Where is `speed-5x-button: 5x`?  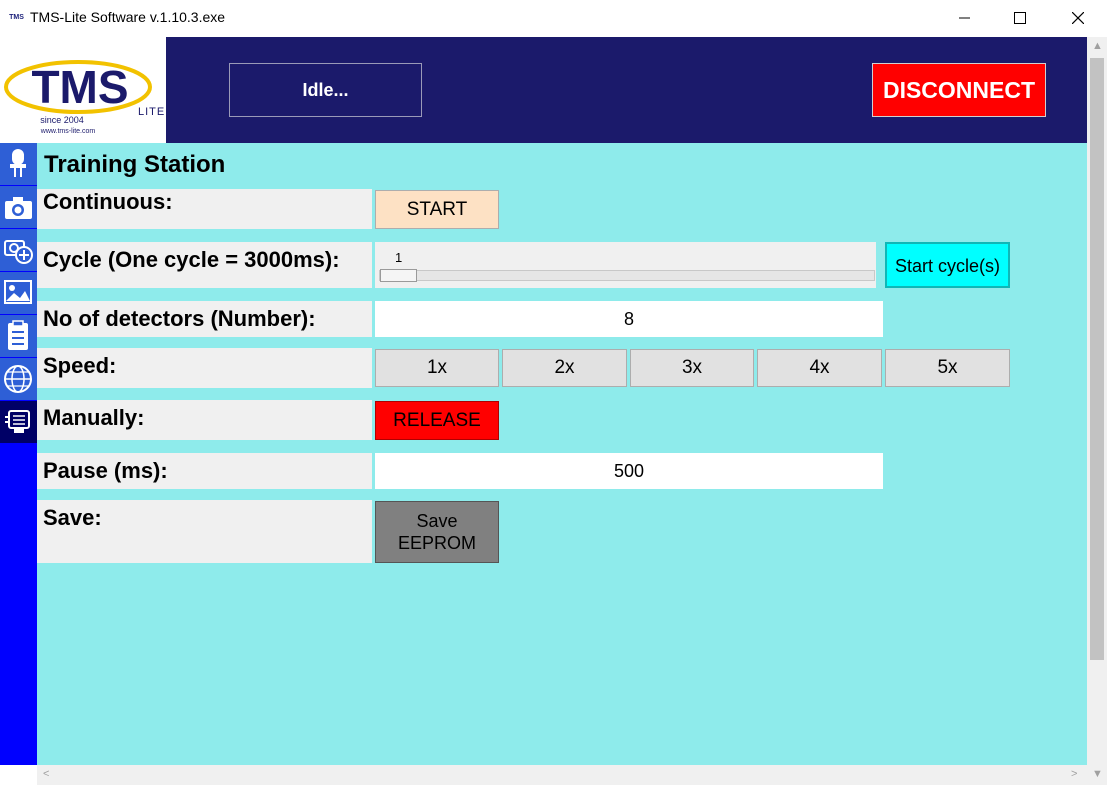 speed-5x-button: 5x is located at coordinates (947, 368).